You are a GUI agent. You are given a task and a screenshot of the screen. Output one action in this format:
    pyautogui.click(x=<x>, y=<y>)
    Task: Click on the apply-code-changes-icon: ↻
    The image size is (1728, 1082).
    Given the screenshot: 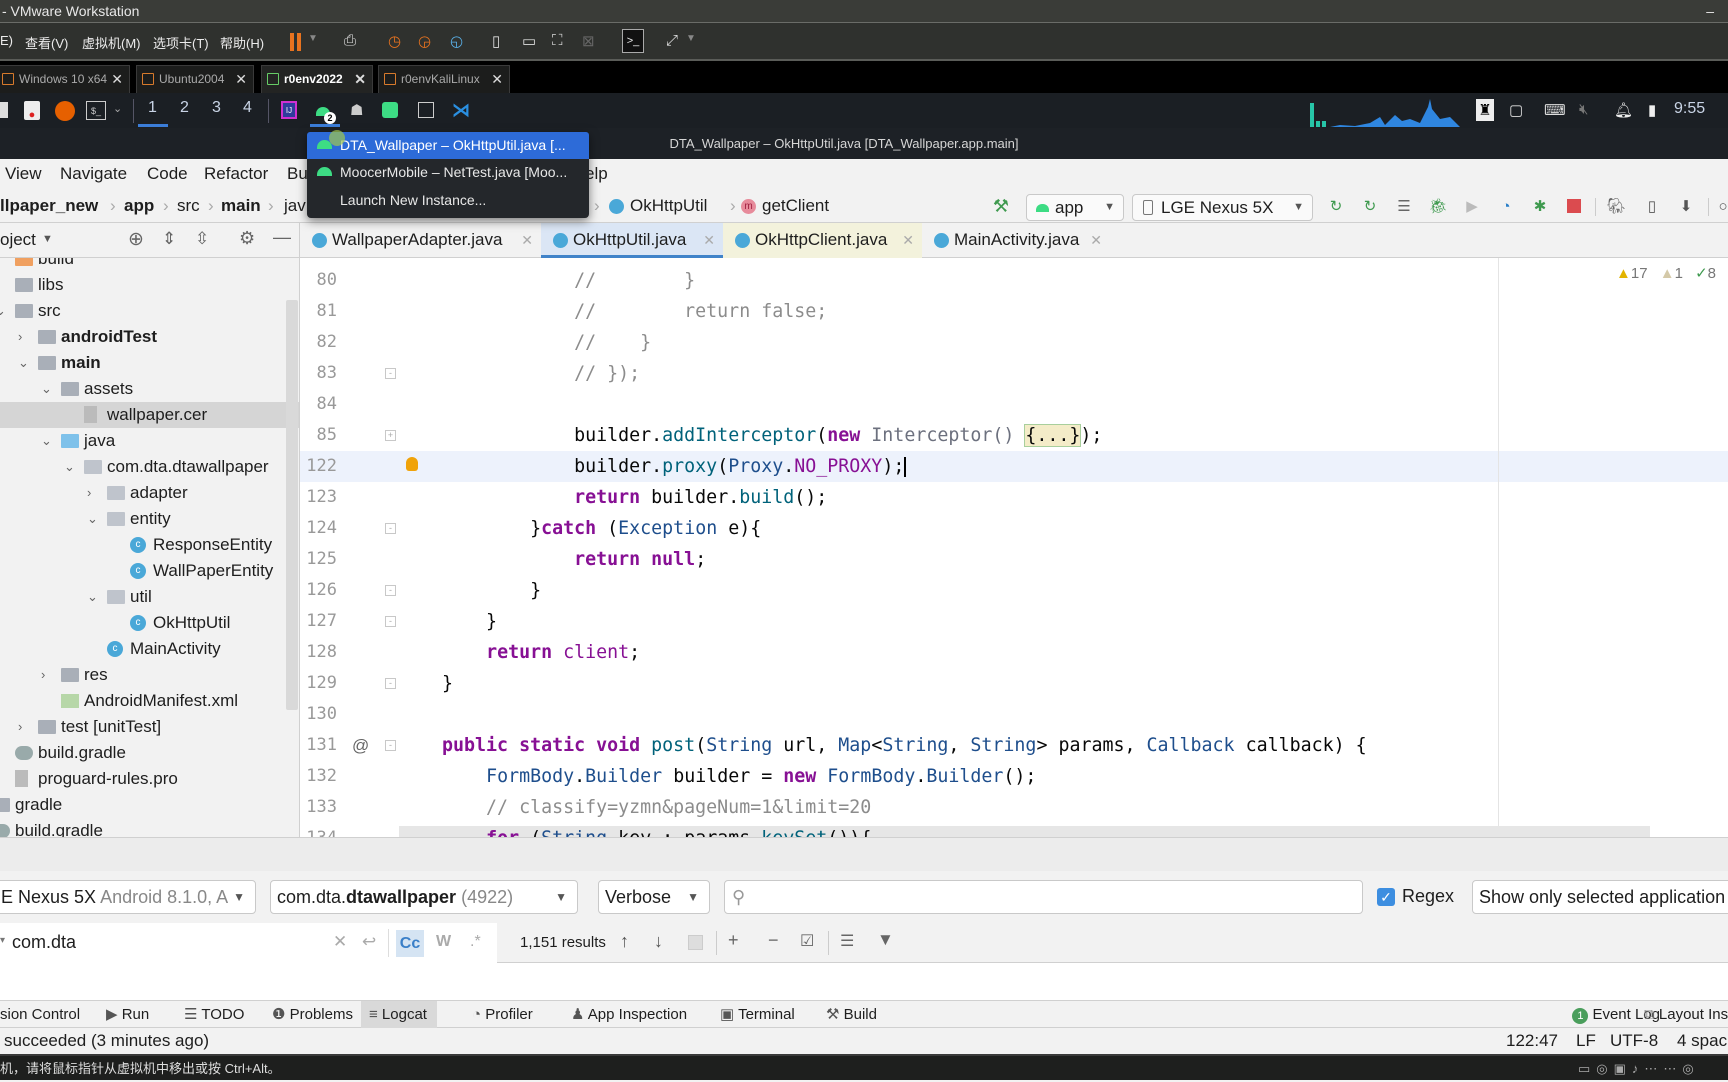 What is the action you would take?
    pyautogui.click(x=1370, y=206)
    